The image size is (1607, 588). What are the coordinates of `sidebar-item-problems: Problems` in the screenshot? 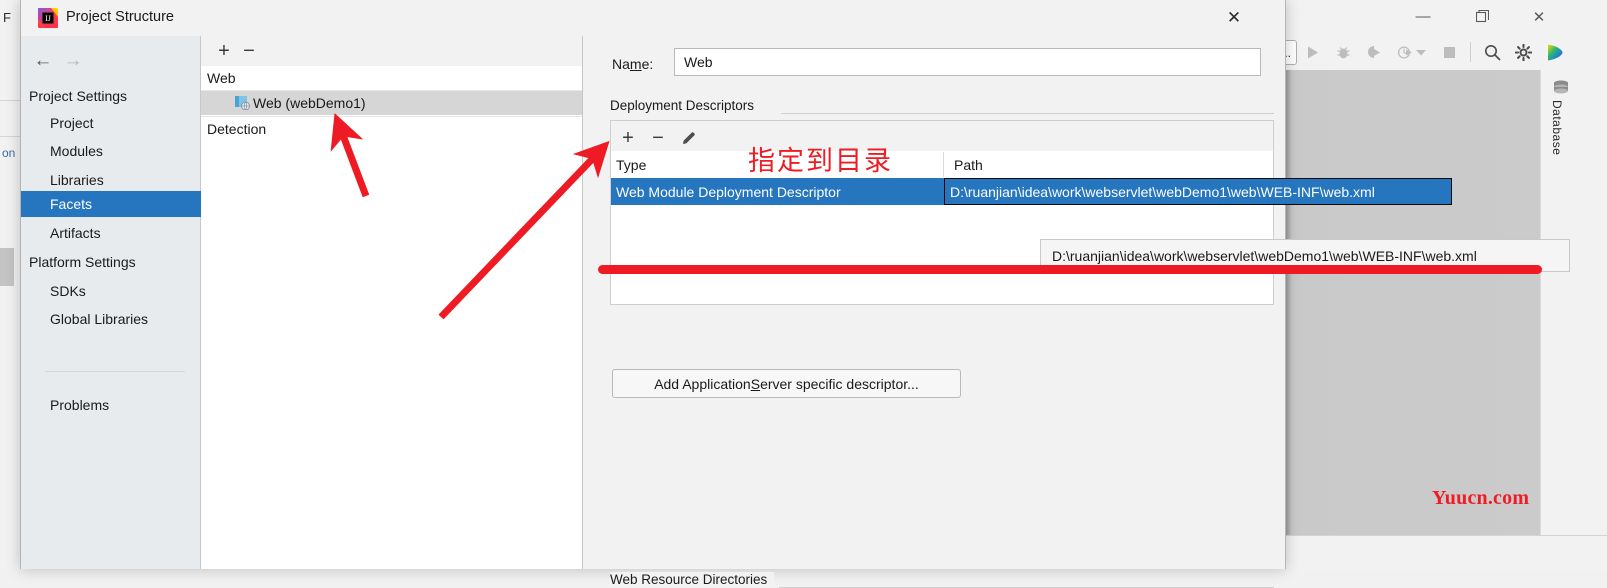 It's located at (111, 405).